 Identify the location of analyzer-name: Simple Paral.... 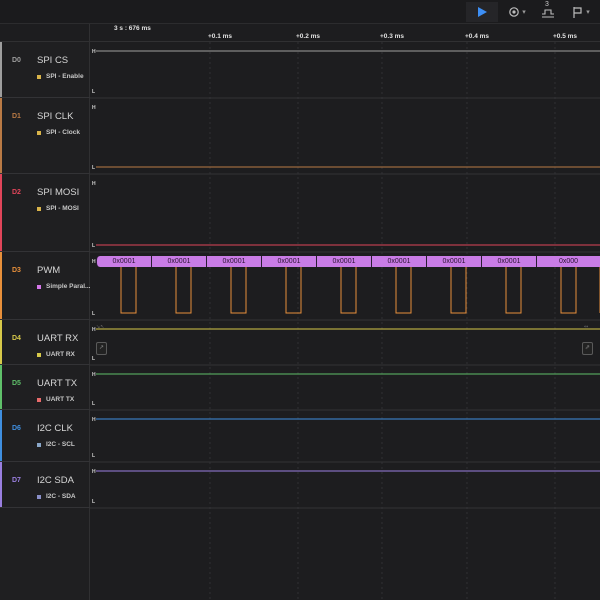
(68, 286).